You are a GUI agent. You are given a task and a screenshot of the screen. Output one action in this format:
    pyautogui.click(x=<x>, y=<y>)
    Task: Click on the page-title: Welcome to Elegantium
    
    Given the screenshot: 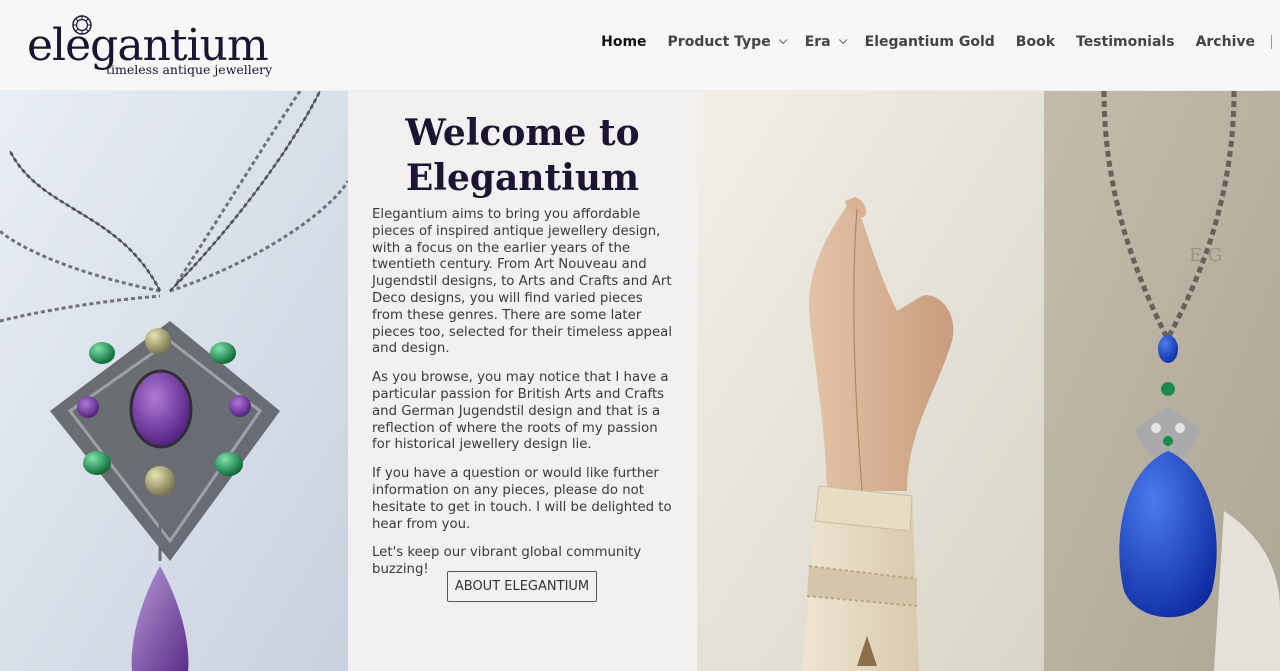 What is the action you would take?
    pyautogui.click(x=522, y=156)
    